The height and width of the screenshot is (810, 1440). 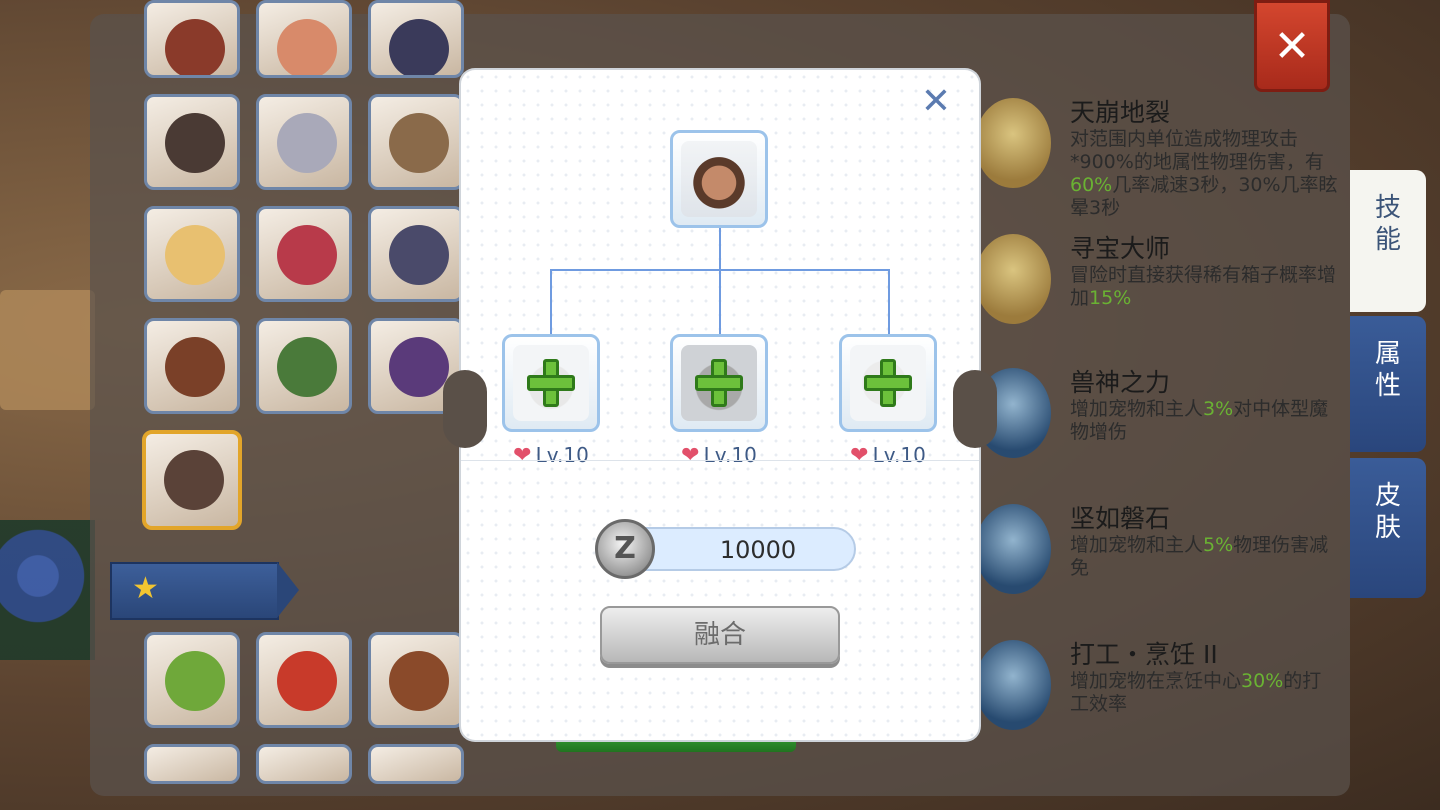 I want to click on skill-desc: 冒险时直接获得稀有箱子概率增加15%, so click(x=1203, y=286).